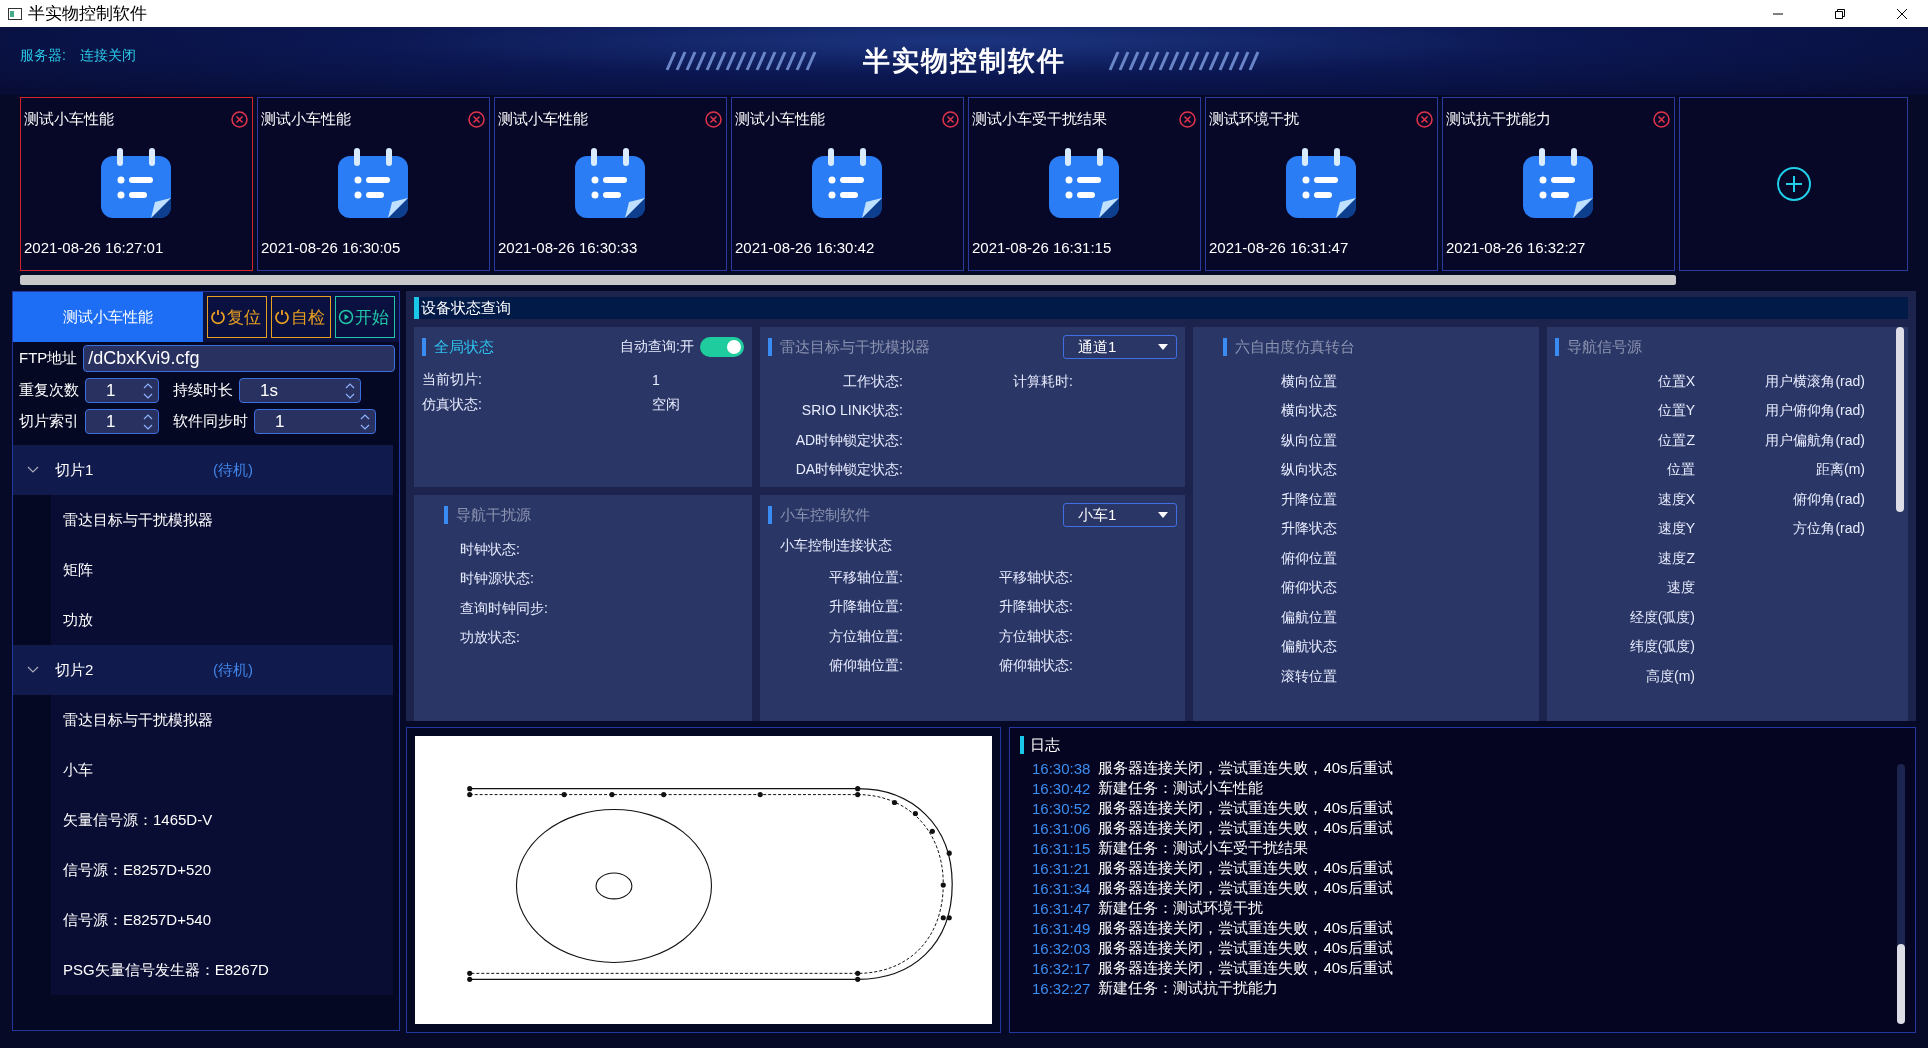 The height and width of the screenshot is (1048, 1928). I want to click on tree-item: 矢量信号源：1465D-V, so click(222, 820).